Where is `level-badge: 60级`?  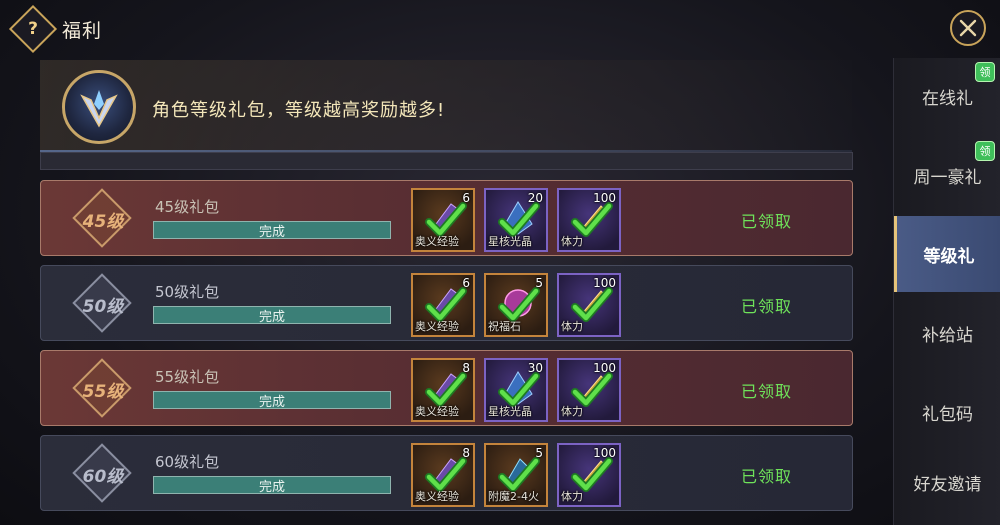 level-badge: 60级 is located at coordinates (102, 473).